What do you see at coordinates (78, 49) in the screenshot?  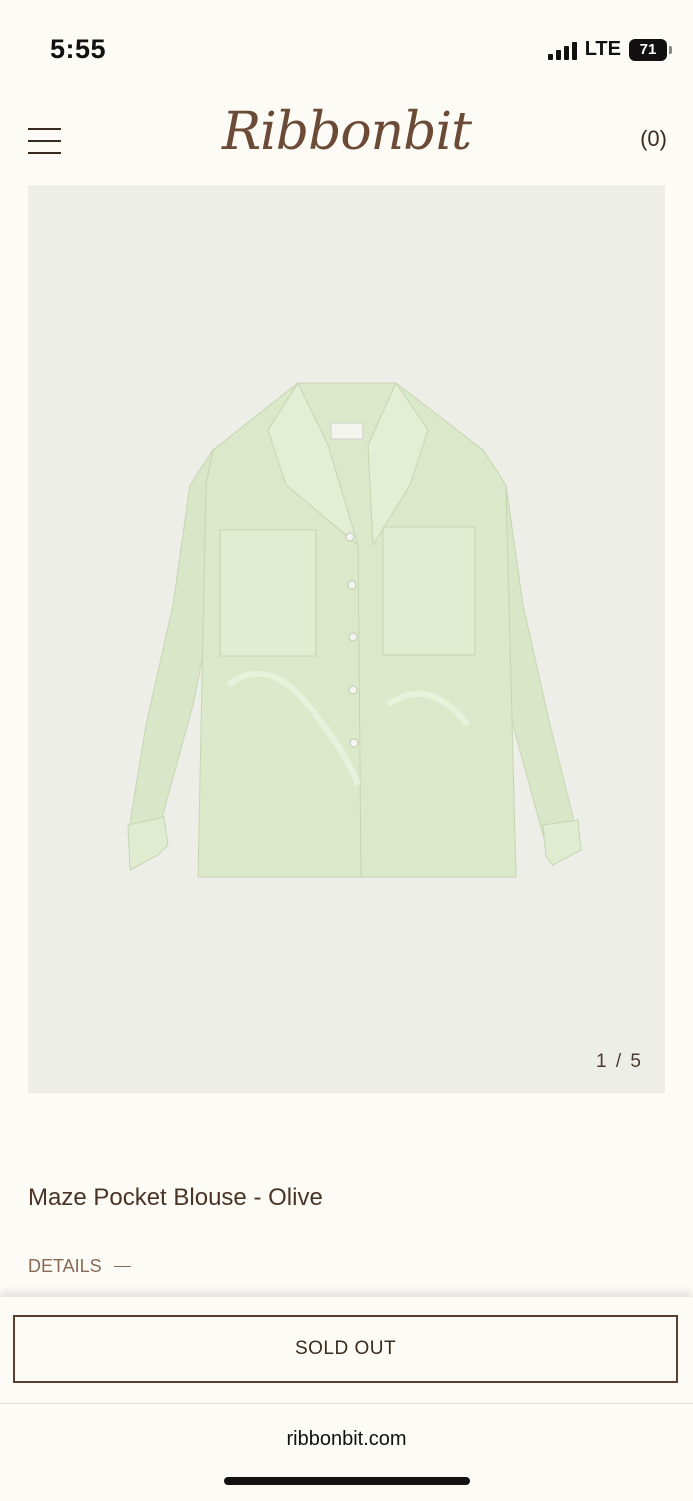 I see `status-time: 5:55` at bounding box center [78, 49].